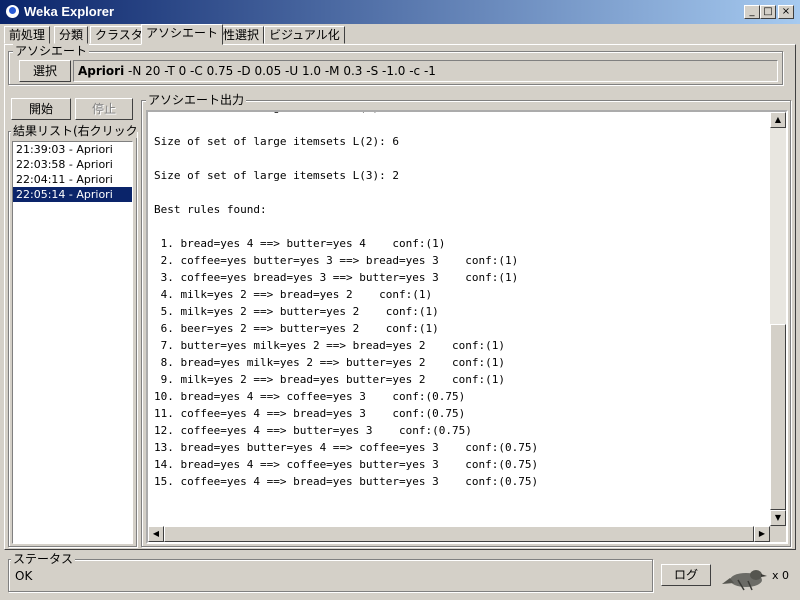  What do you see at coordinates (752, 12) in the screenshot?
I see `minimize-button: _` at bounding box center [752, 12].